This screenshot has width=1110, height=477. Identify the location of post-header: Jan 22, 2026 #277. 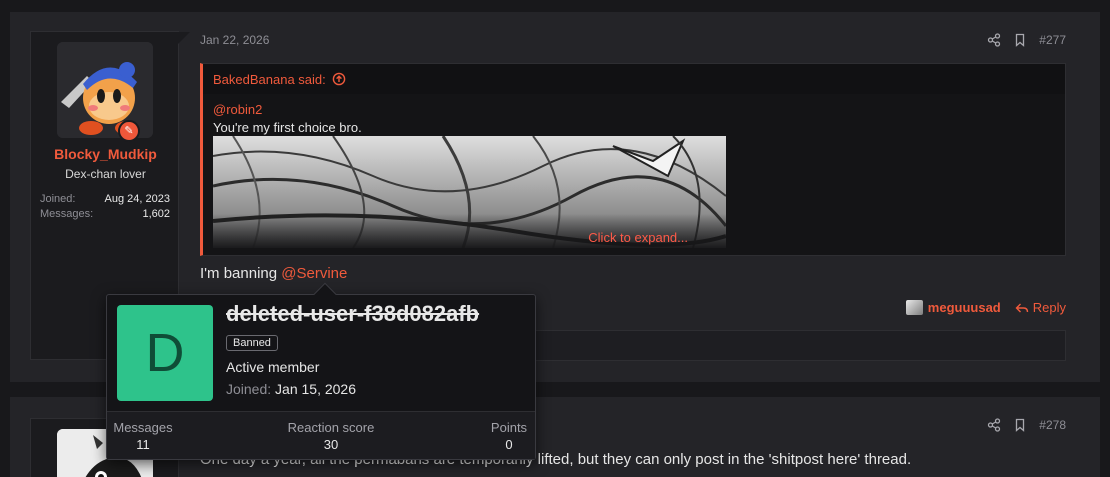
(633, 41).